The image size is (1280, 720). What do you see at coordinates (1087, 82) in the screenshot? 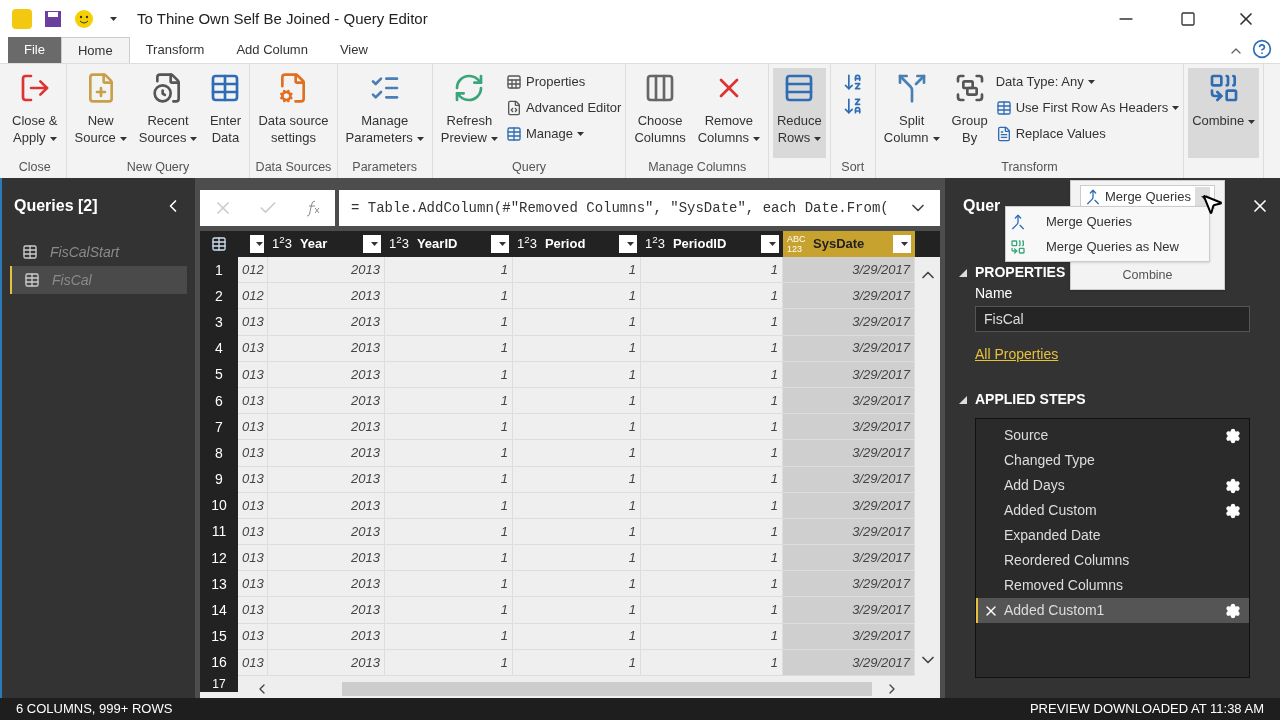
I see `ribbon-small-button: Data Type: Any` at bounding box center [1087, 82].